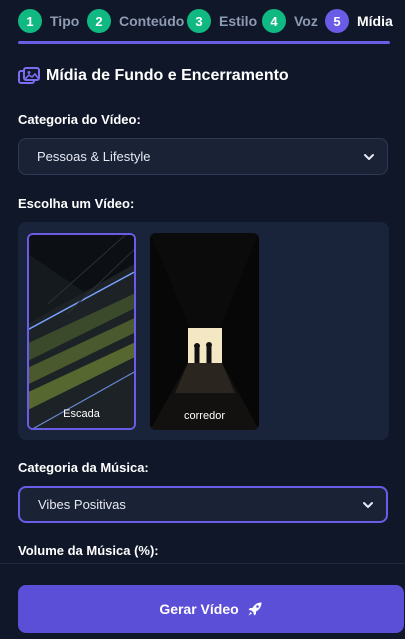 The width and height of the screenshot is (405, 639). I want to click on step-number: 1, so click(30, 21).